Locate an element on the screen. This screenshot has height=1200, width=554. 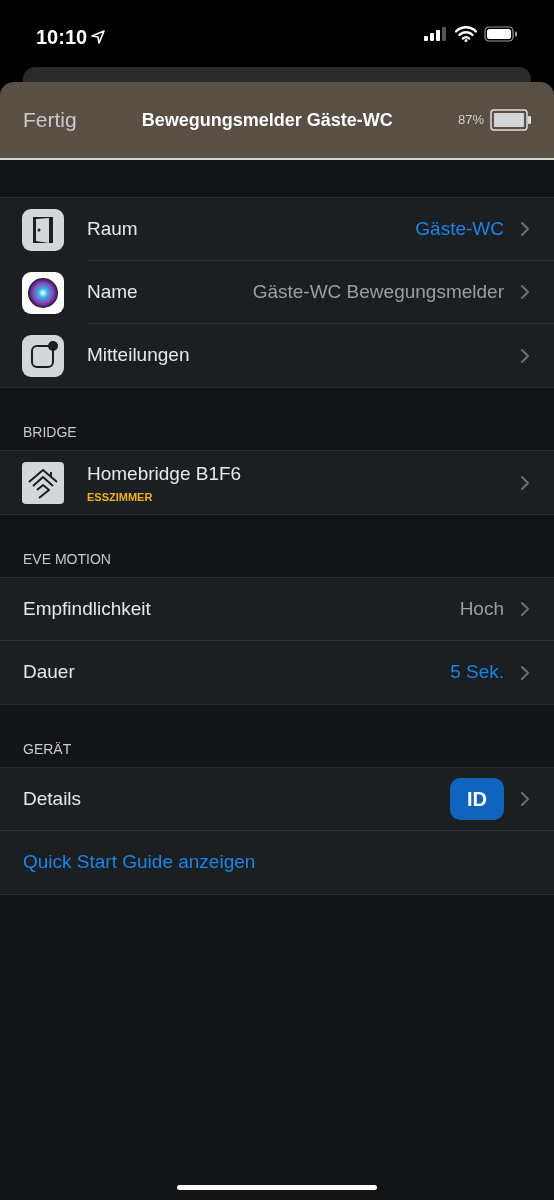
guide-link: Quick Start Guide anzeigen is located at coordinates (139, 862).